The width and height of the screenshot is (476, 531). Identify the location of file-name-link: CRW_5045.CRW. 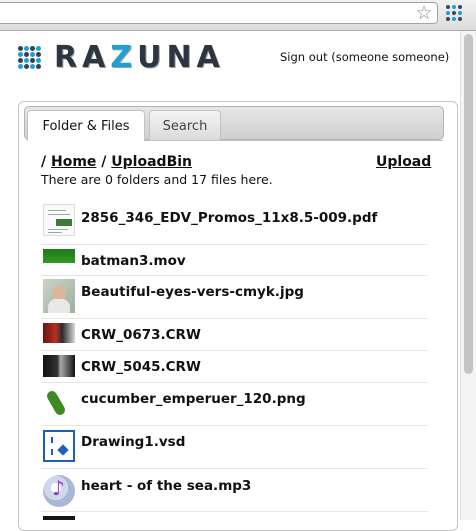
(141, 367).